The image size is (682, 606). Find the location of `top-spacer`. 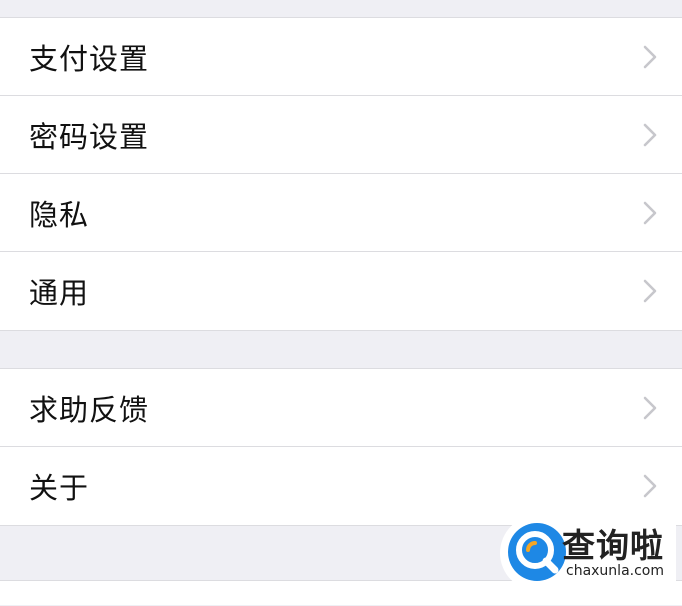

top-spacer is located at coordinates (341, 9).